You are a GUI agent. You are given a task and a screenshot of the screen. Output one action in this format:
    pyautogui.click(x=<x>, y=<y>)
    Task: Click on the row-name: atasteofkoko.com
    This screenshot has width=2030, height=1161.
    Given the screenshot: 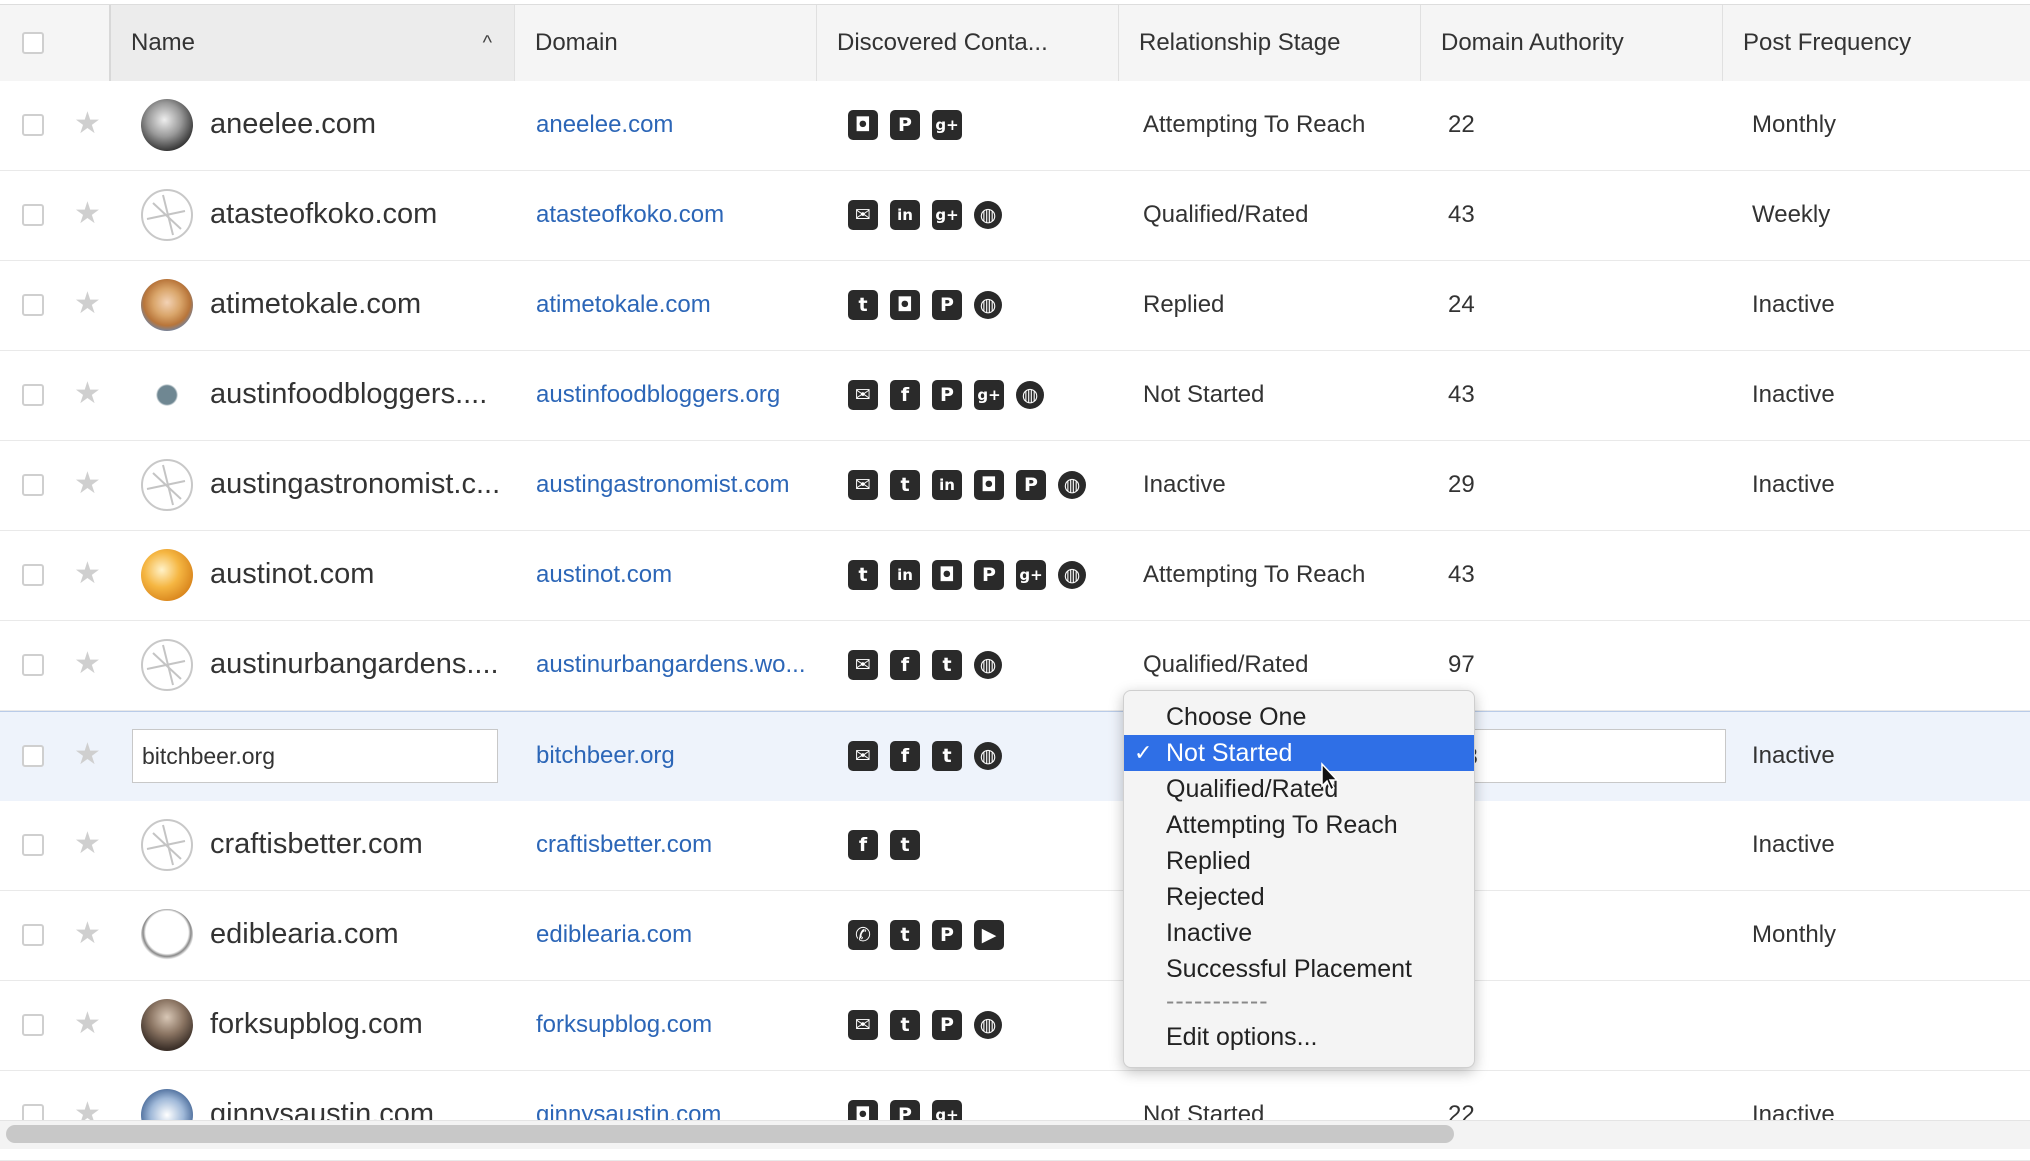 What is the action you would take?
    pyautogui.click(x=323, y=214)
    